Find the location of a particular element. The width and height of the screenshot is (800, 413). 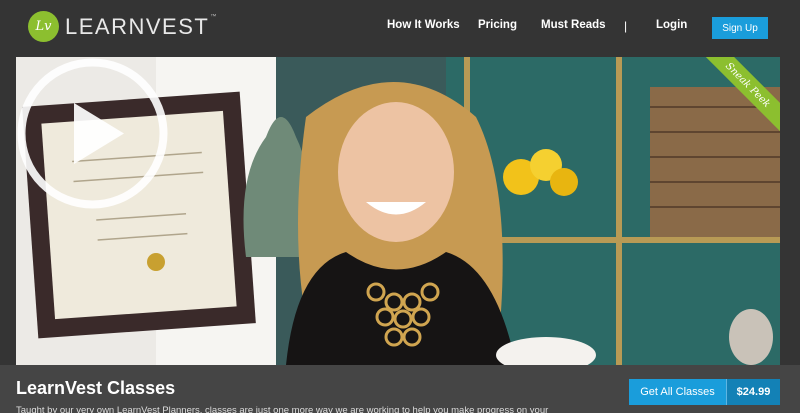

nav-login: Login is located at coordinates (671, 25).